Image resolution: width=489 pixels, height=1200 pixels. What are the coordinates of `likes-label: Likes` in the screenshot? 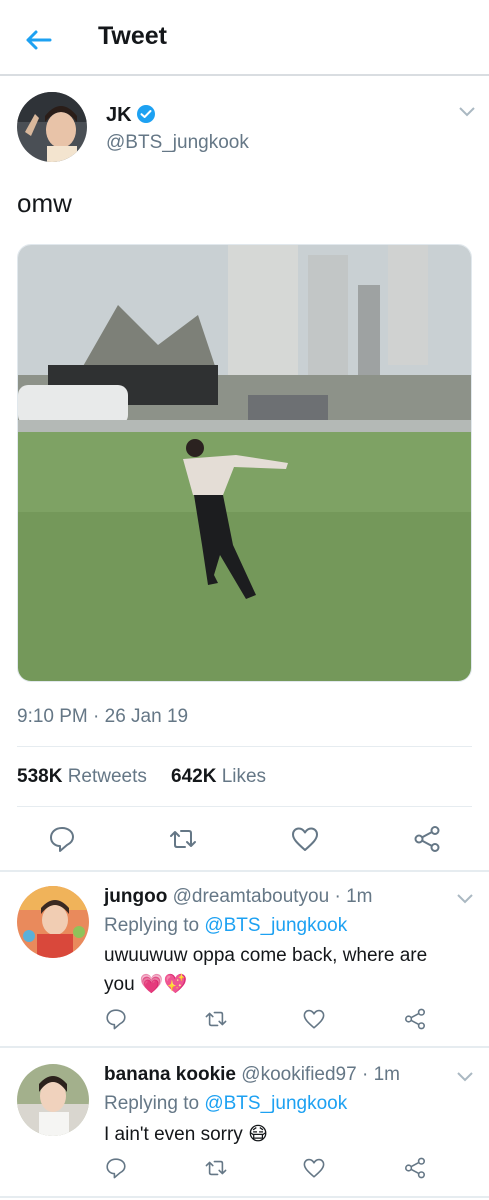 It's located at (244, 776).